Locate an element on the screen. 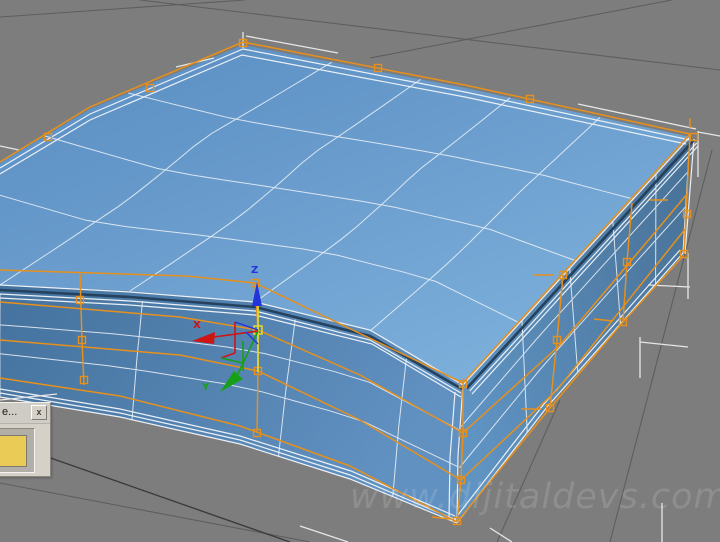 The image size is (720, 542). window-titlebar: e... x is located at coordinates (25, 413).